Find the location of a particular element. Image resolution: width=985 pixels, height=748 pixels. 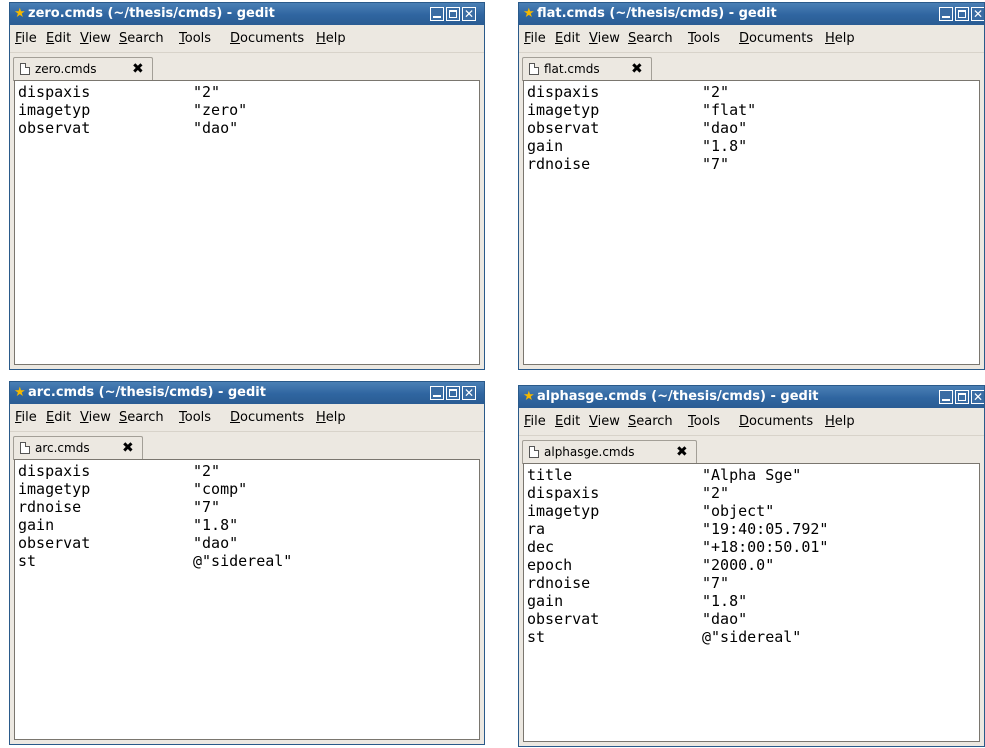

document-tab: flat.cmds ✖ is located at coordinates (587, 69).